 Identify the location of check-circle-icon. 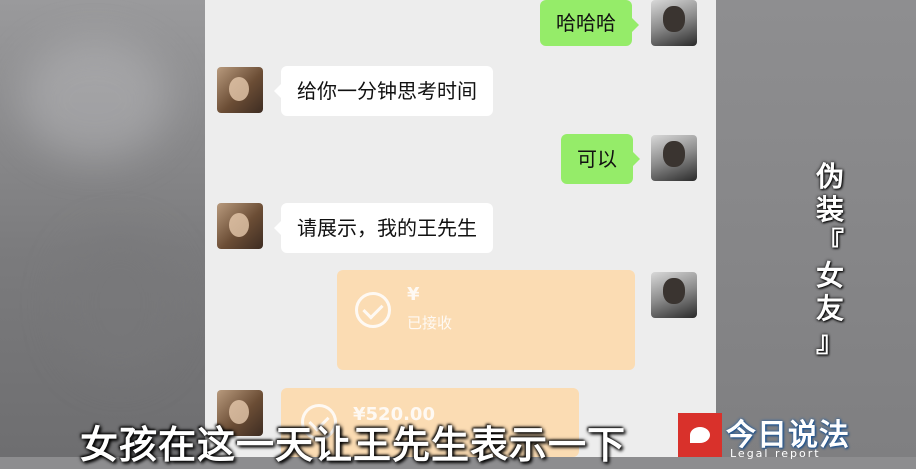
(373, 310).